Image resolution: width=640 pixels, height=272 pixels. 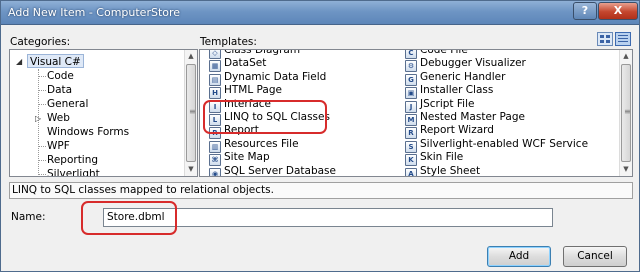 What do you see at coordinates (447, 103) in the screenshot?
I see `template-item-label: JScript File` at bounding box center [447, 103].